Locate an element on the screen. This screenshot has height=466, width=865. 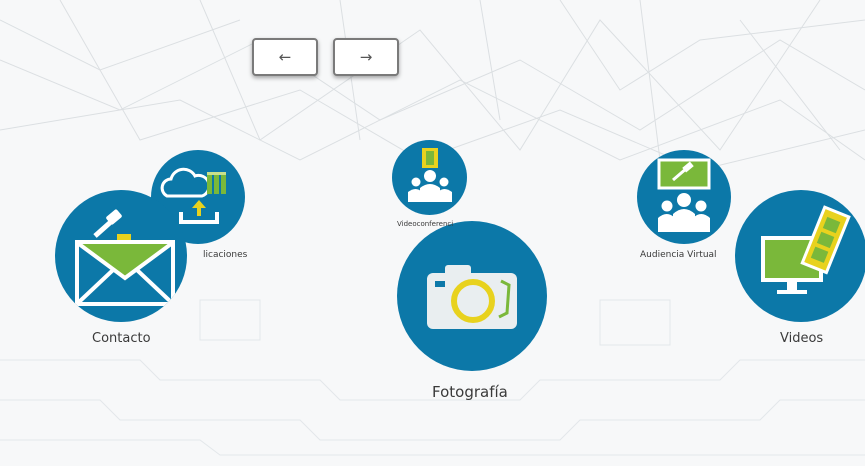
carousel-item-label: Audiencia Virtual is located at coordinates (678, 255).